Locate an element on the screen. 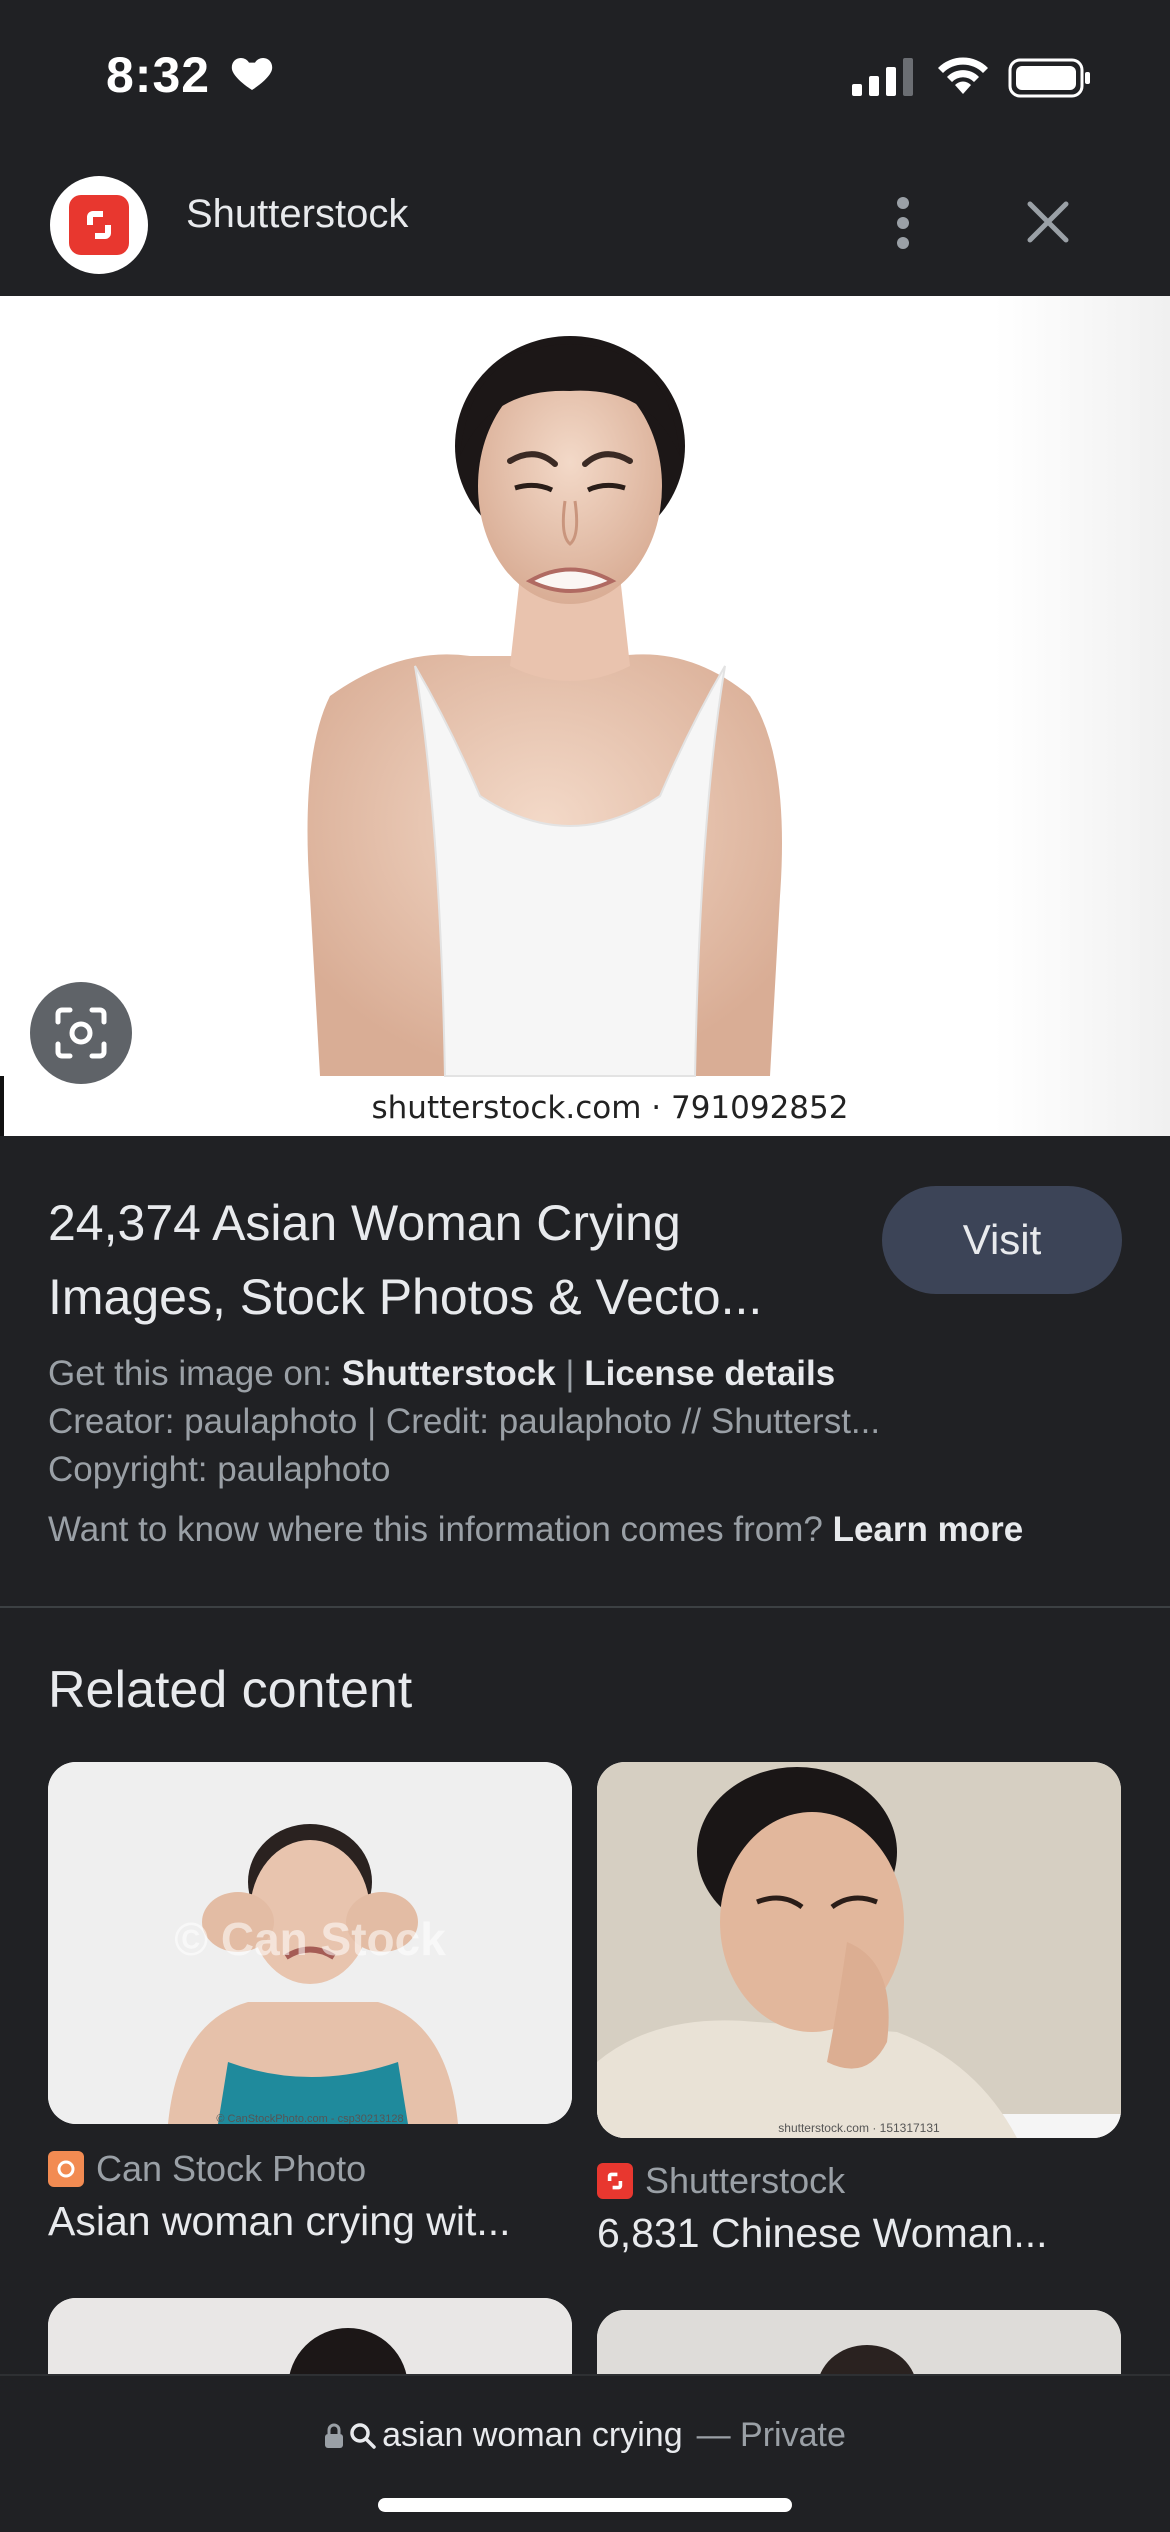  related-card-source: Shutterstock is located at coordinates (721, 2181).